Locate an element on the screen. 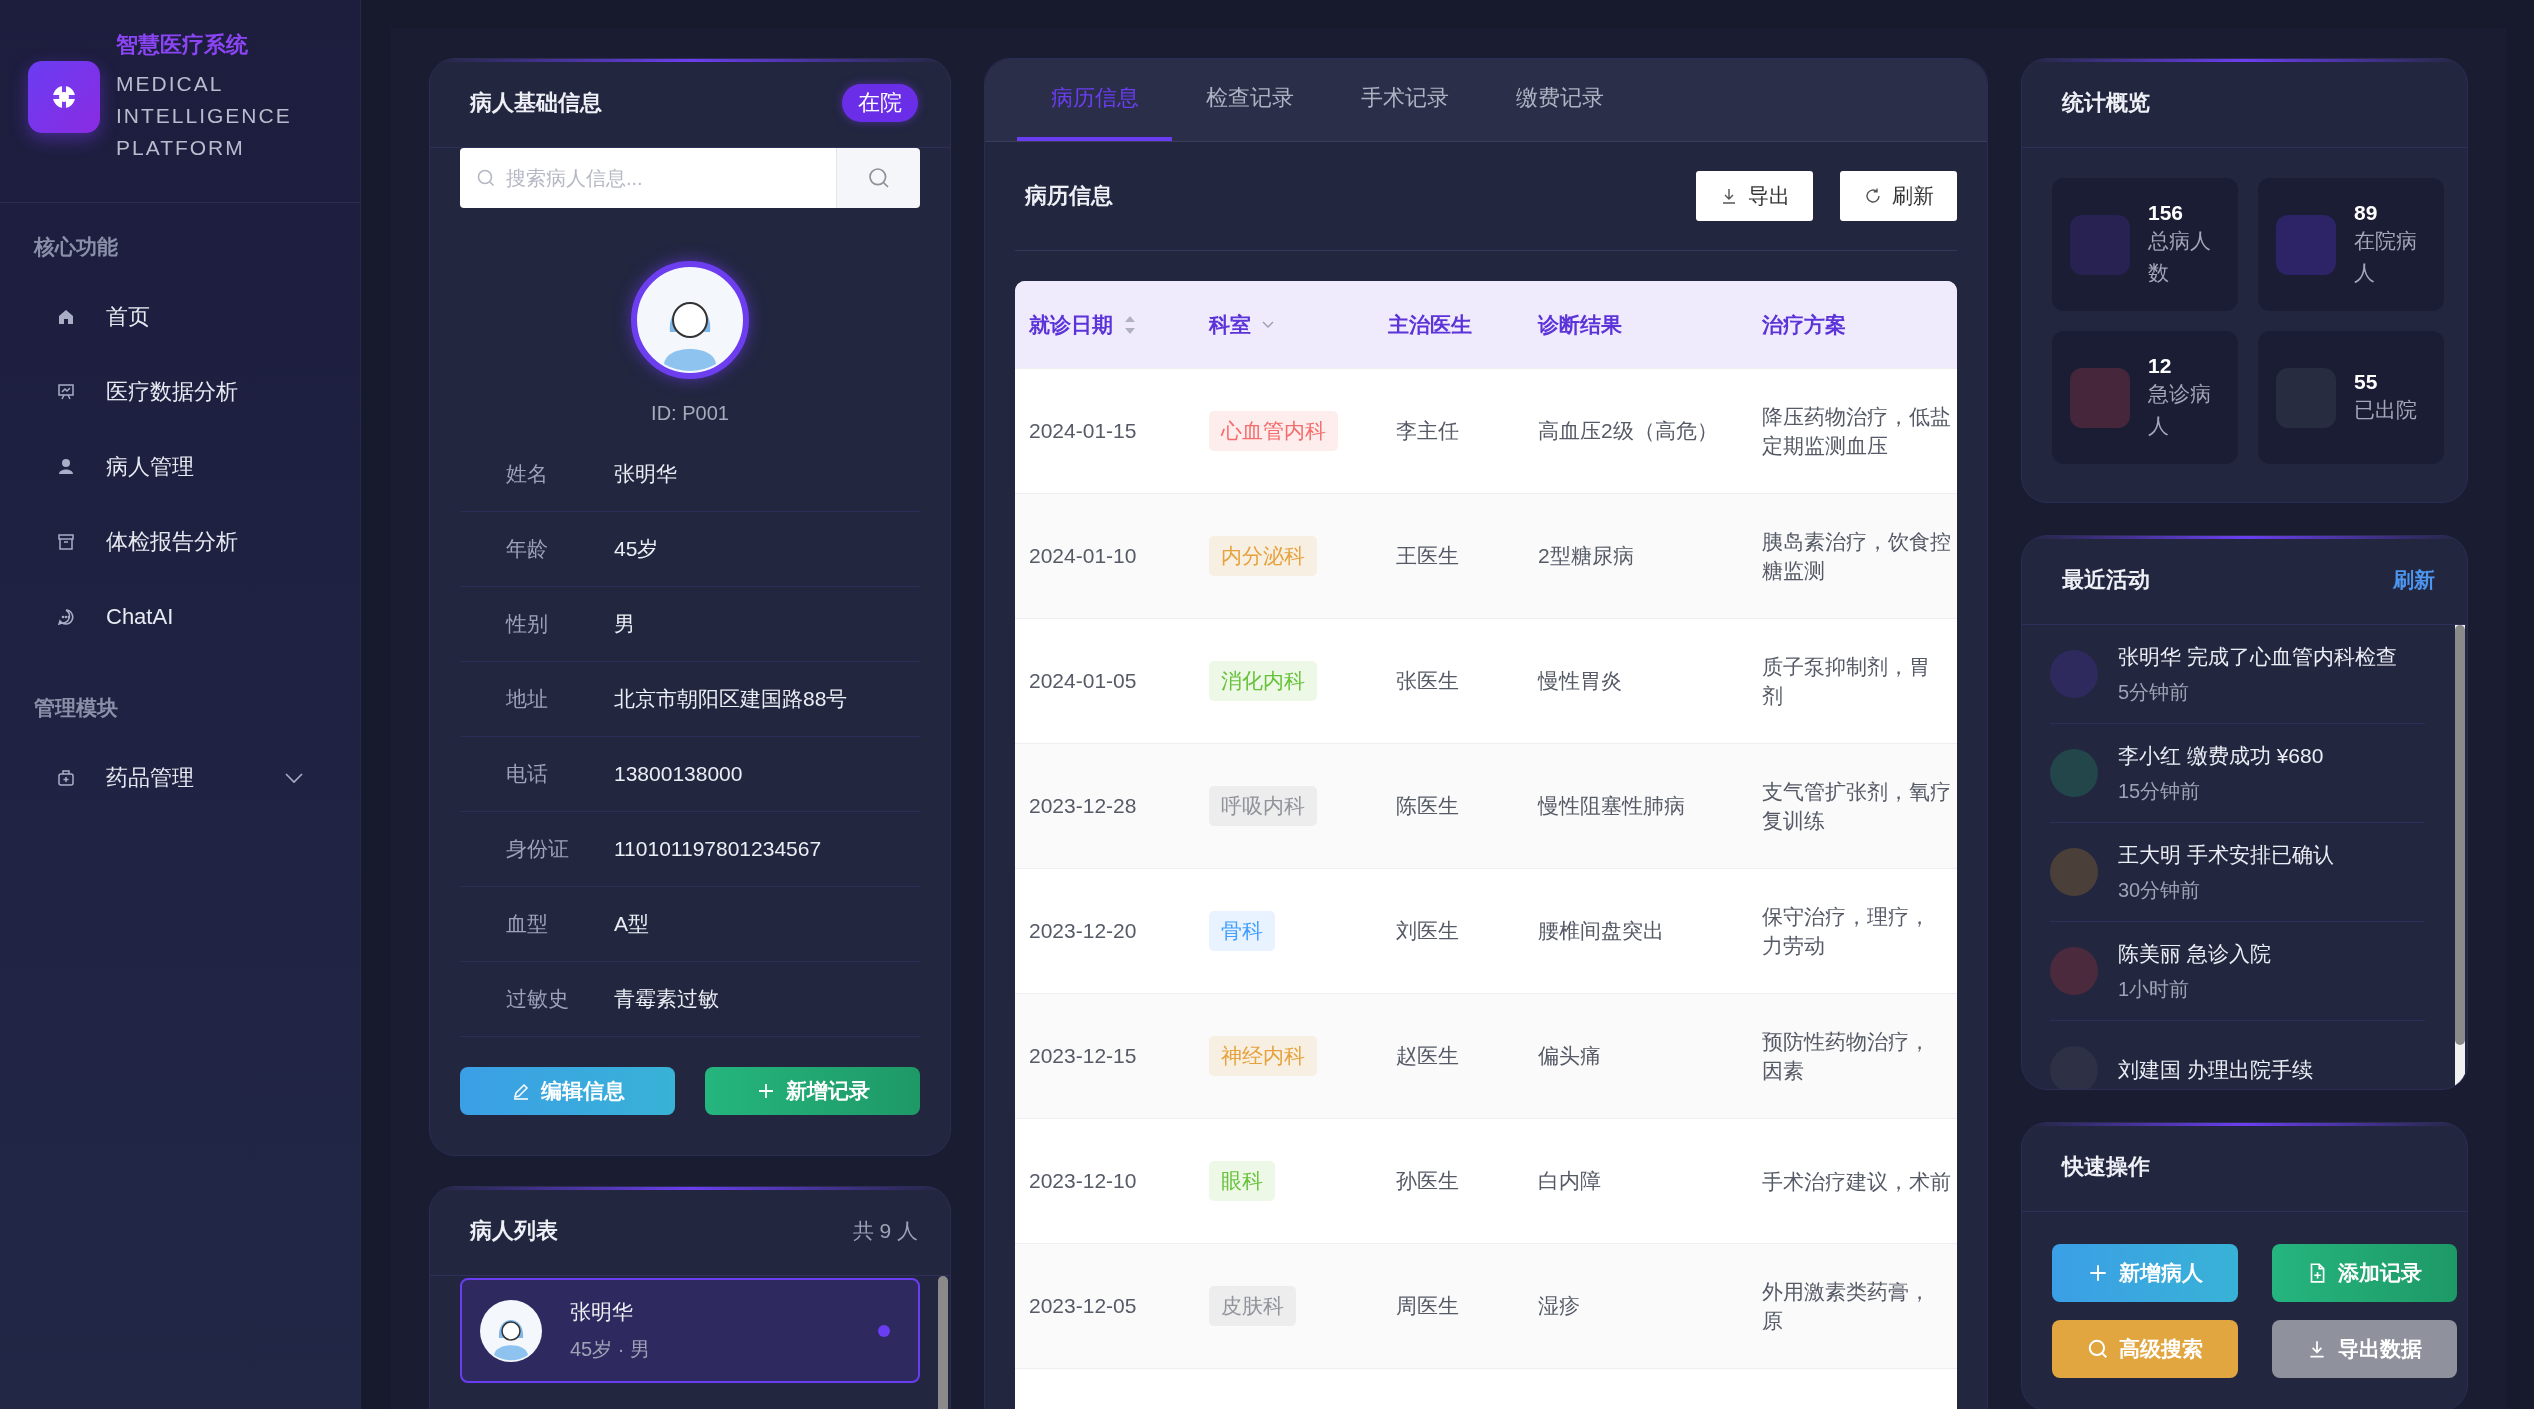 The image size is (2534, 1409). table-cell-text: 刘医生 is located at coordinates (1428, 931).